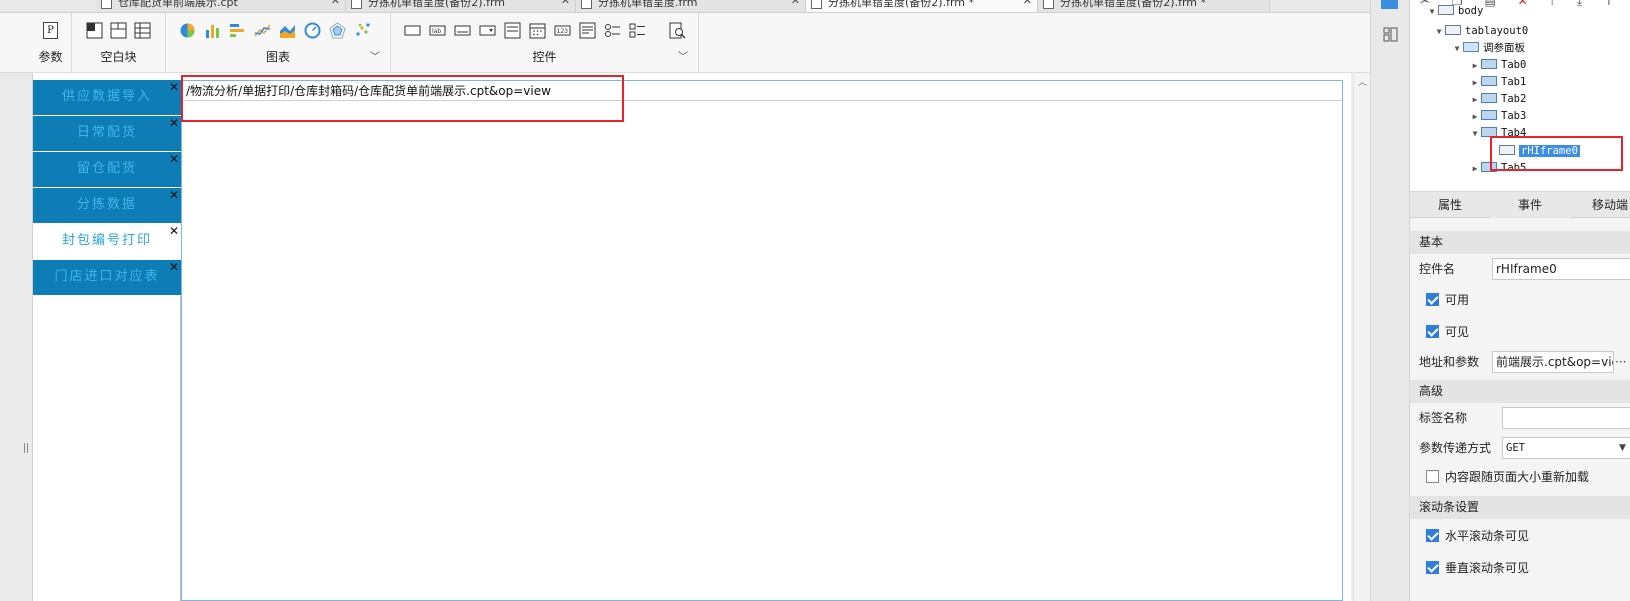  I want to click on advanced-section-header: 高级, so click(1520, 391).